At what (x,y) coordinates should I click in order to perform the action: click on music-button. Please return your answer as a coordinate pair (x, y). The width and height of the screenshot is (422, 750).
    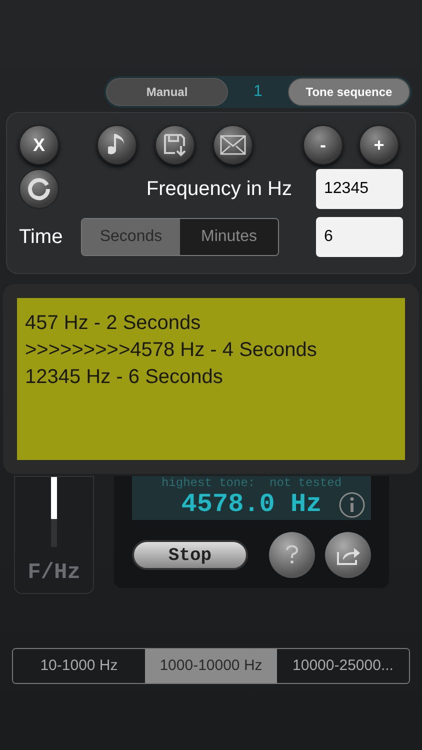
    Looking at the image, I should click on (117, 145).